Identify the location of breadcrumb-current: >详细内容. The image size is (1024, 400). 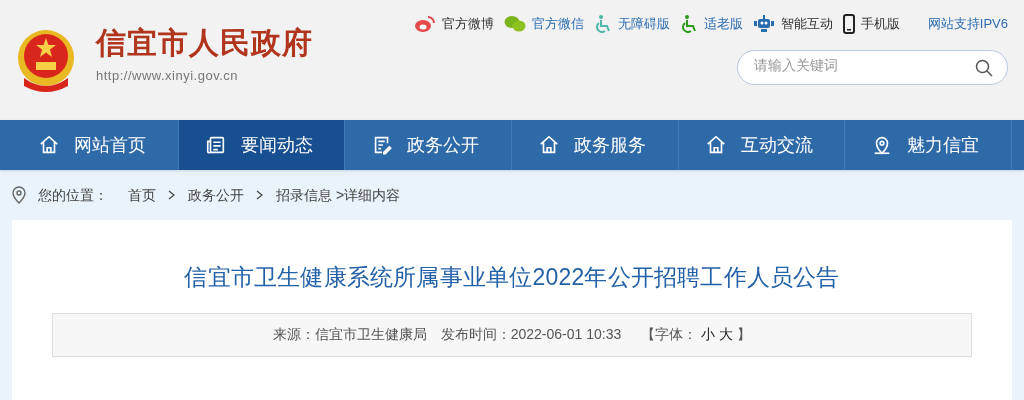
(368, 195).